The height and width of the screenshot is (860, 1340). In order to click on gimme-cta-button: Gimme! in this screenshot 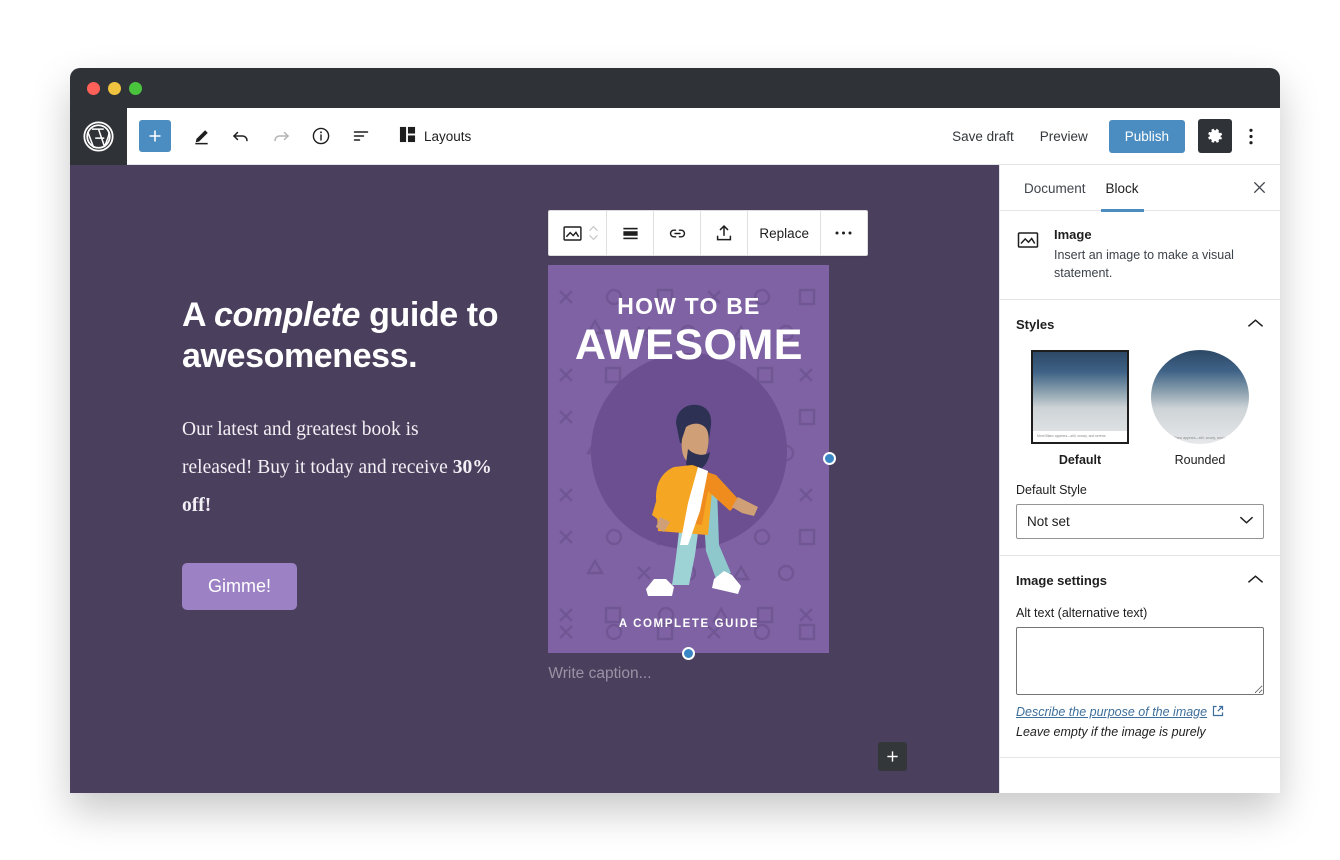, I will do `click(239, 586)`.